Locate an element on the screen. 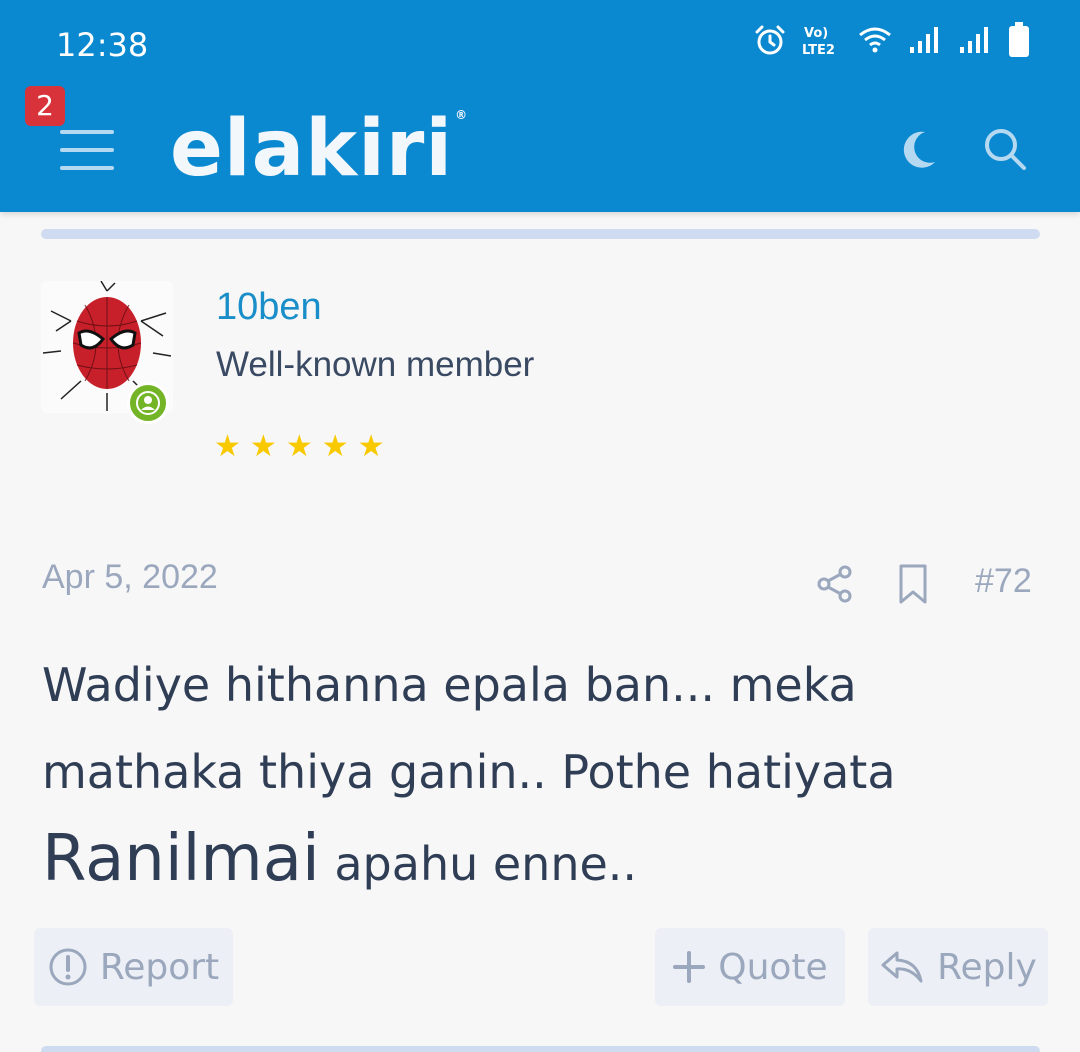 The image size is (1080, 1052). post-text-emphasis: Ranilmai is located at coordinates (181, 859).